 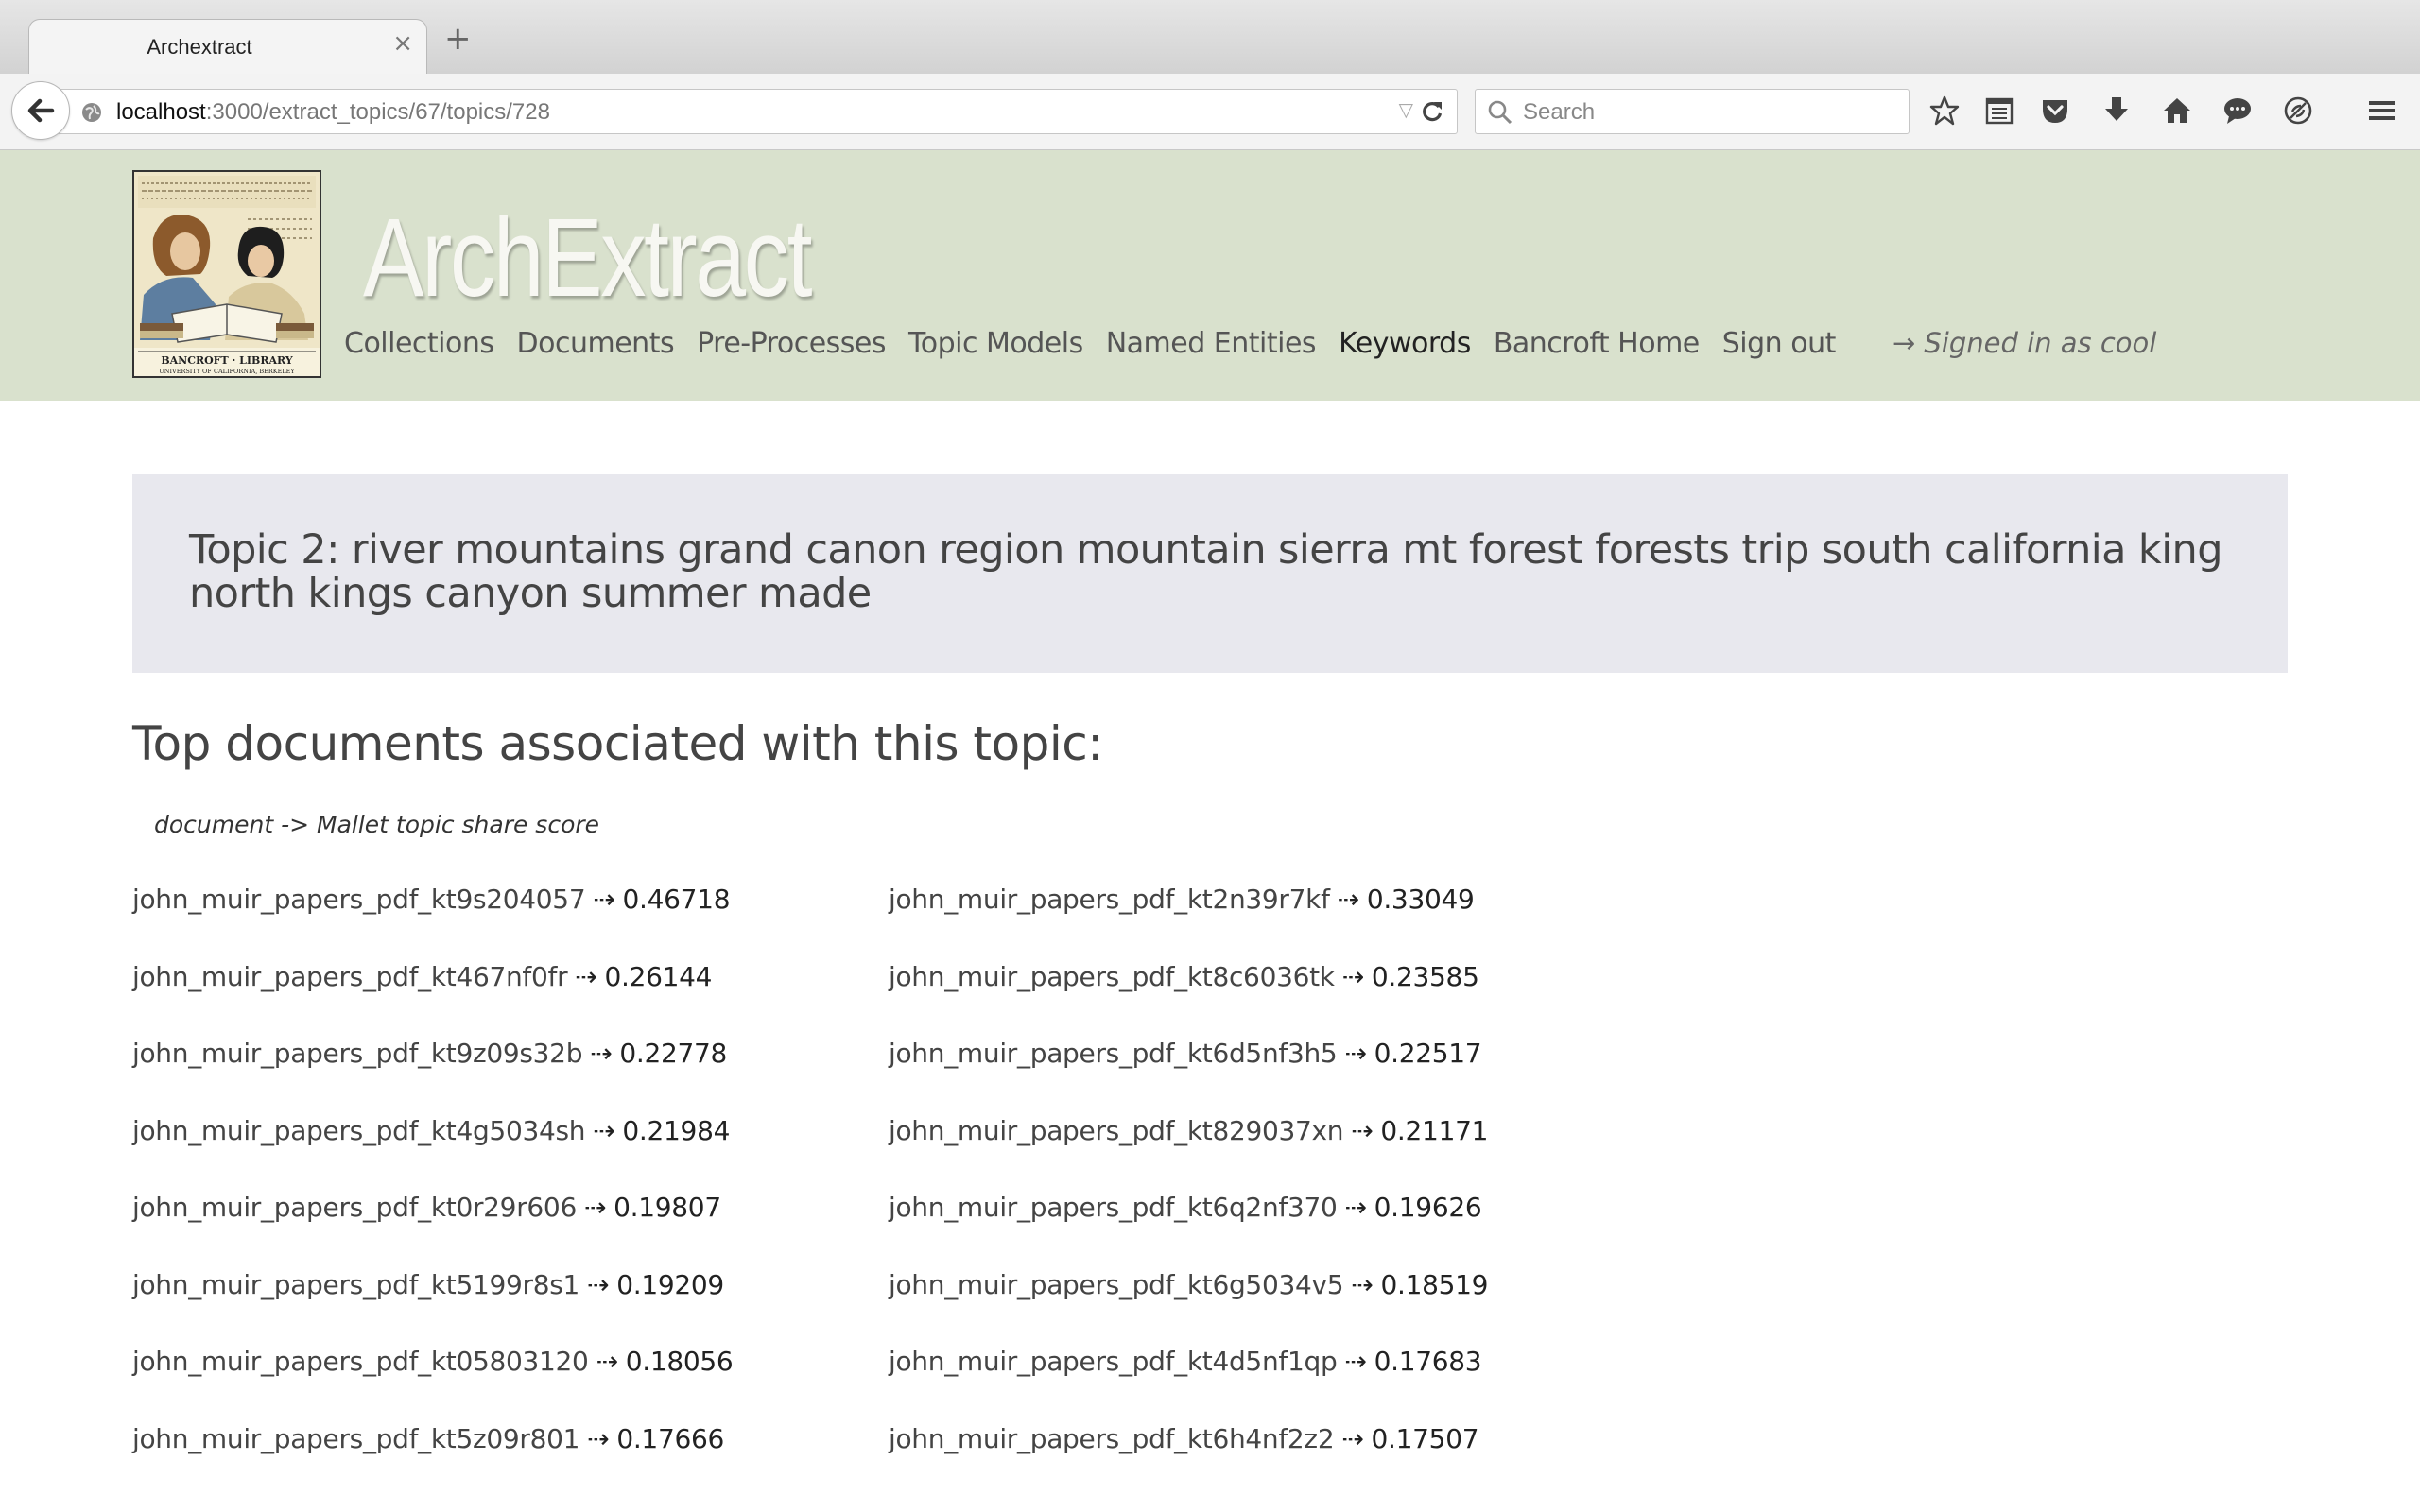 What do you see at coordinates (1428, 1053) in the screenshot?
I see `topic-share-score: 0.22517` at bounding box center [1428, 1053].